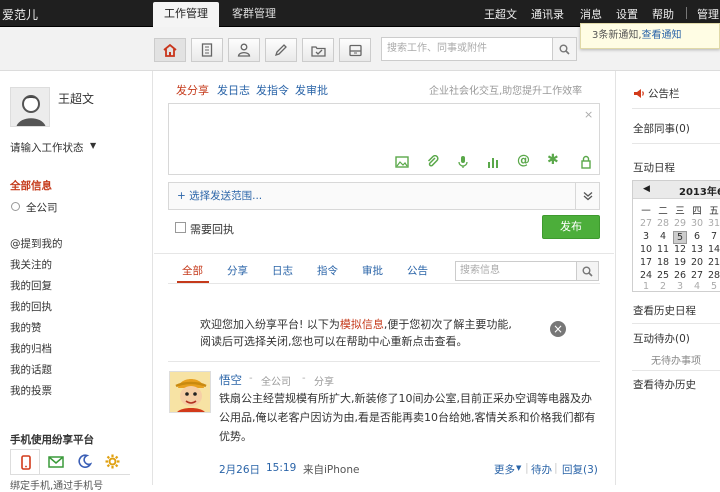 The image size is (720, 492). Describe the element at coordinates (31, 369) in the screenshot. I see `my-topics-link: 我的话题` at that location.